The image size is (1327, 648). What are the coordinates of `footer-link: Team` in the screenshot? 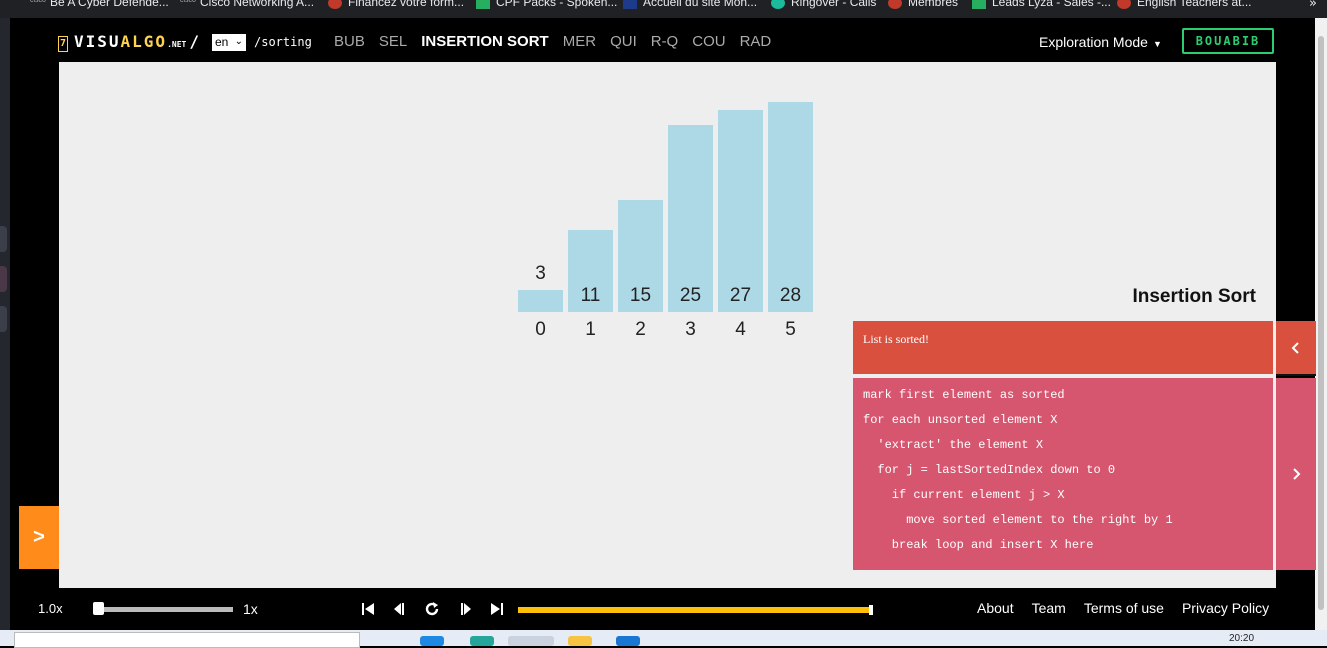 It's located at (1049, 608).